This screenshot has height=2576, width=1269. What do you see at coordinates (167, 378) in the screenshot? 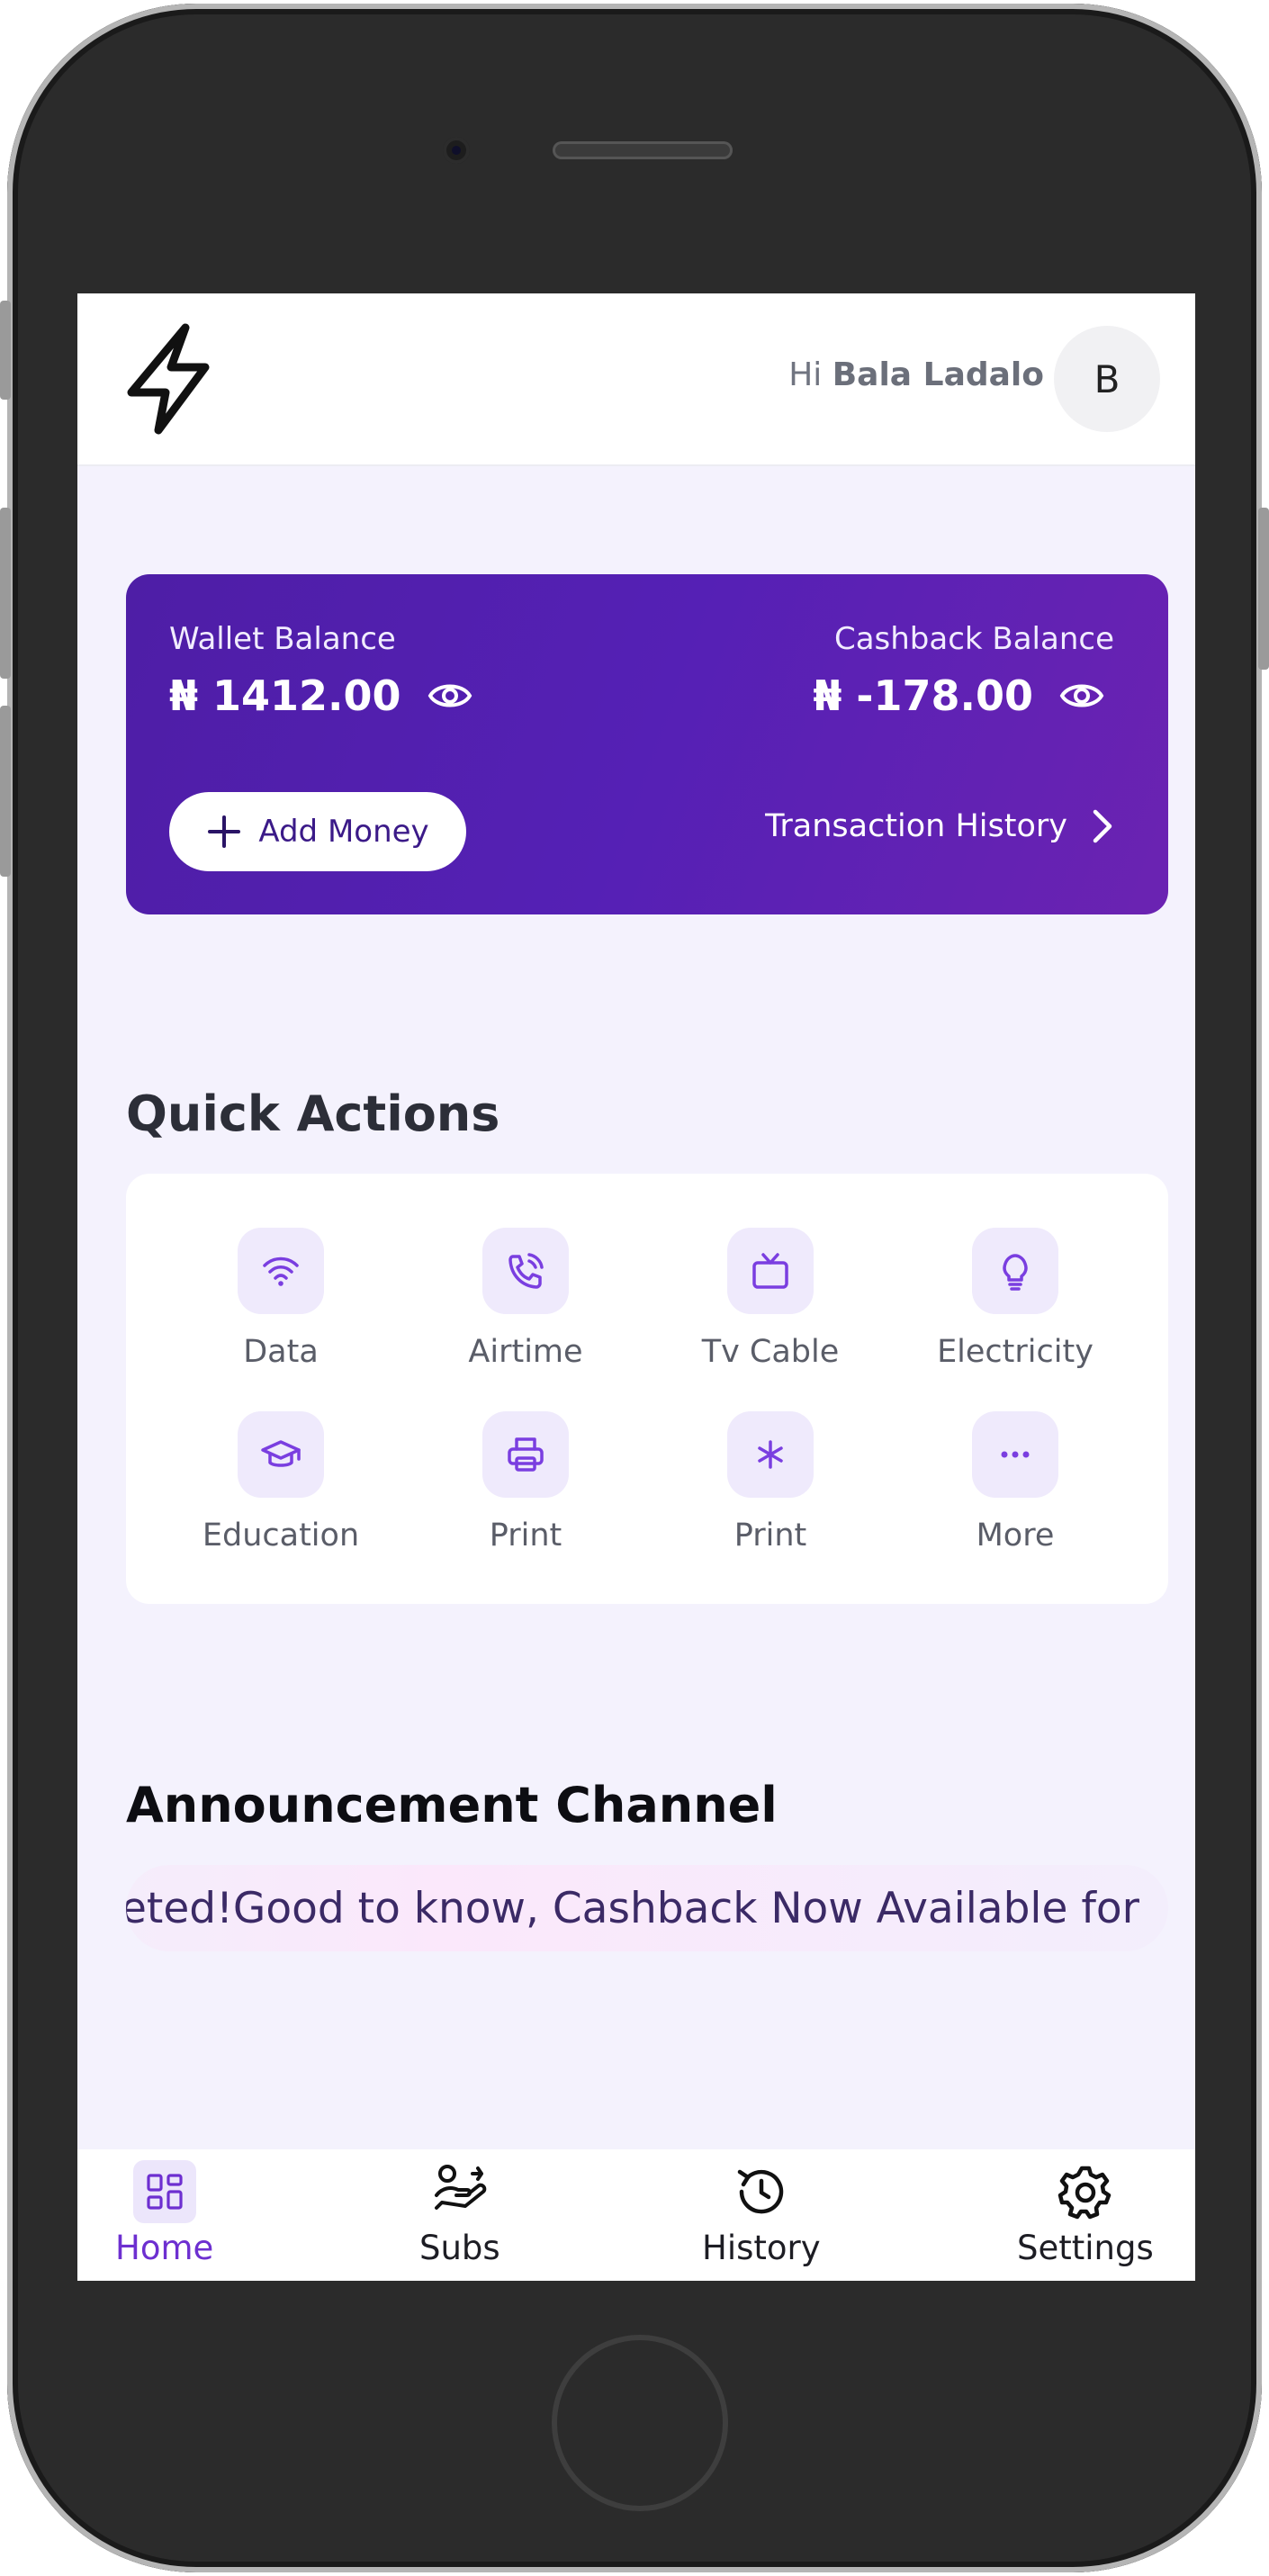
I see `lightning-logo-icon` at bounding box center [167, 378].